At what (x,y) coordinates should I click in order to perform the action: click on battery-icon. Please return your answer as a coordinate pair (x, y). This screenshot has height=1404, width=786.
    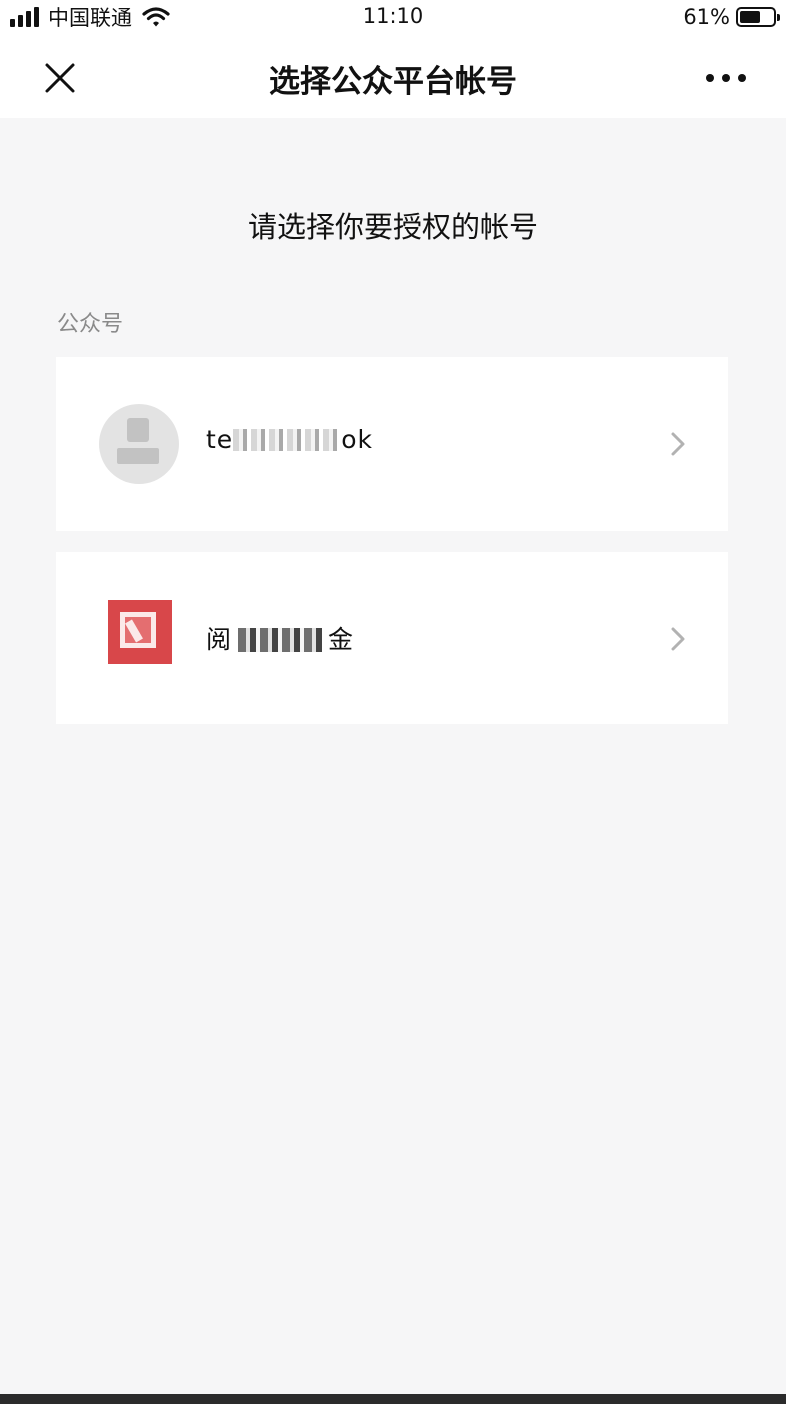
    Looking at the image, I should click on (758, 17).